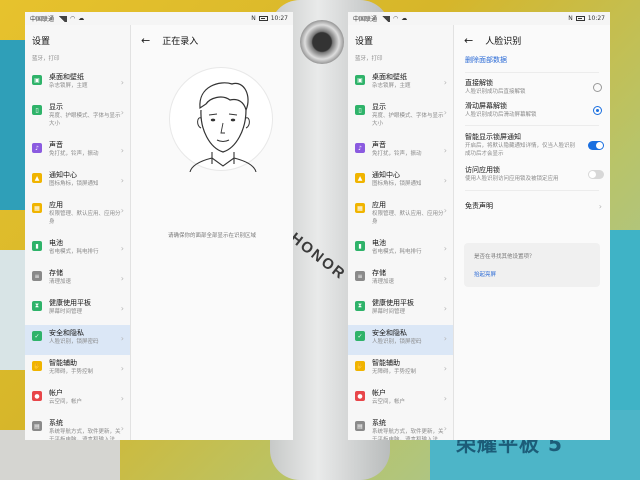  What do you see at coordinates (532, 62) in the screenshot?
I see `delete-face-data-link: 删除面部数据` at bounding box center [532, 62].